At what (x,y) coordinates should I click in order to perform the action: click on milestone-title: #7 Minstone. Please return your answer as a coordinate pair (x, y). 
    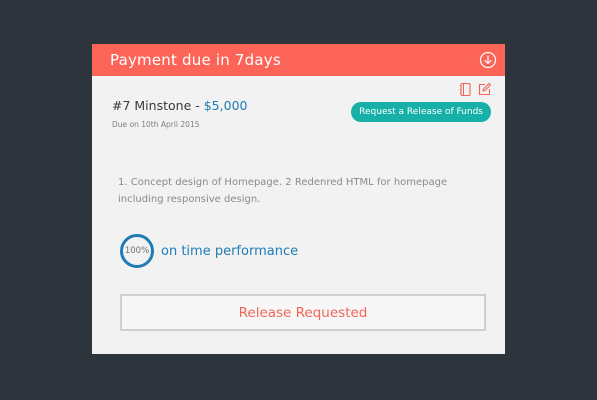
    Looking at the image, I should click on (152, 105).